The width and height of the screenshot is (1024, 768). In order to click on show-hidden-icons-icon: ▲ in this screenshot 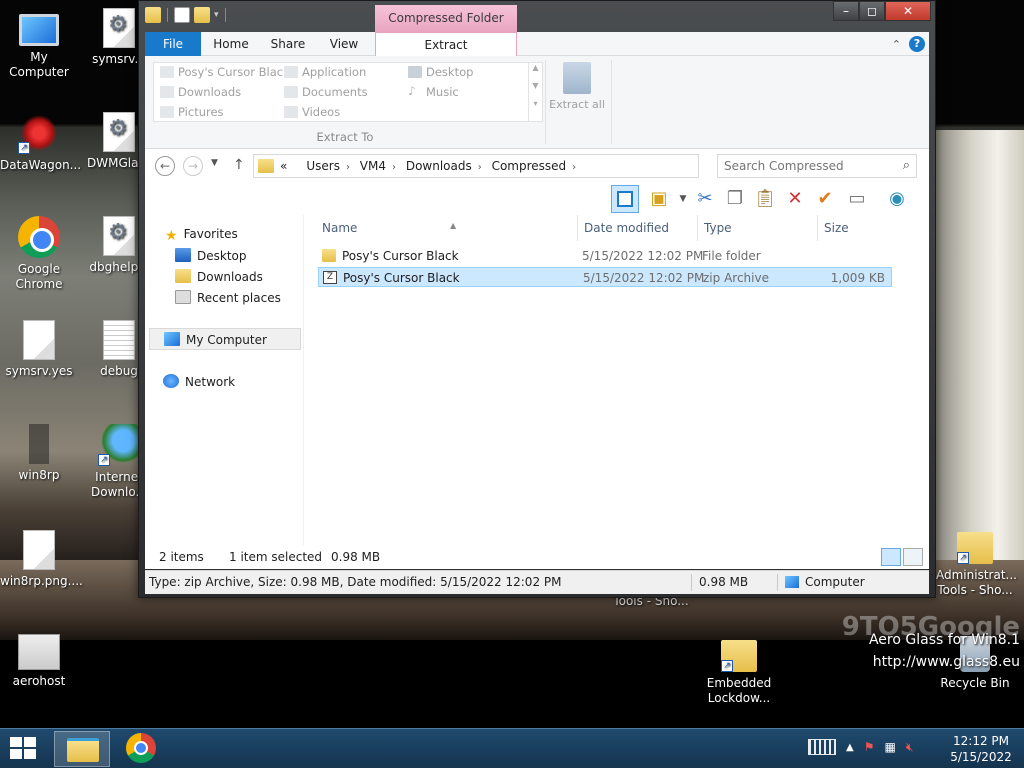, I will do `click(850, 747)`.